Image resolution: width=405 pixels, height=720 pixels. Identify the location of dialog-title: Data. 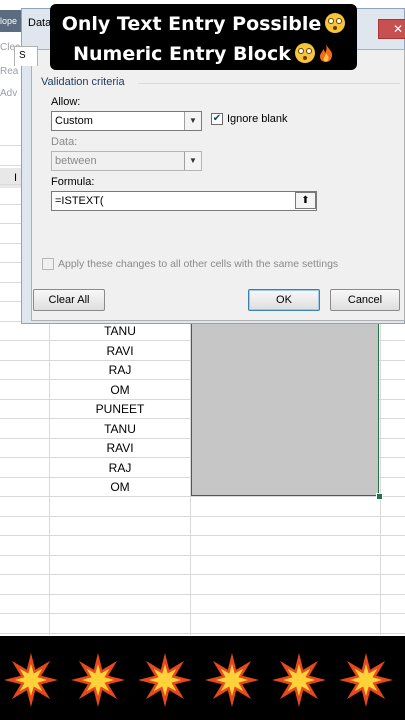
(40, 23).